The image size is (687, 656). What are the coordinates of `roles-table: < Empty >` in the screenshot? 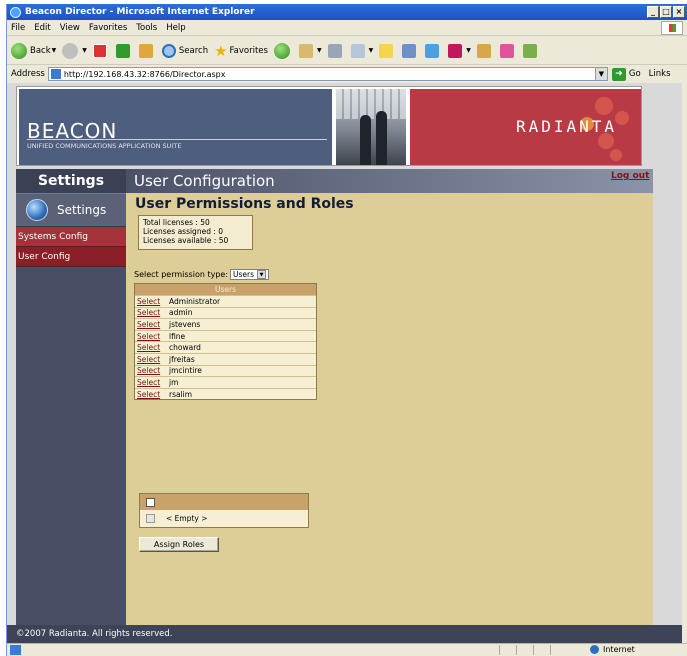 It's located at (224, 510).